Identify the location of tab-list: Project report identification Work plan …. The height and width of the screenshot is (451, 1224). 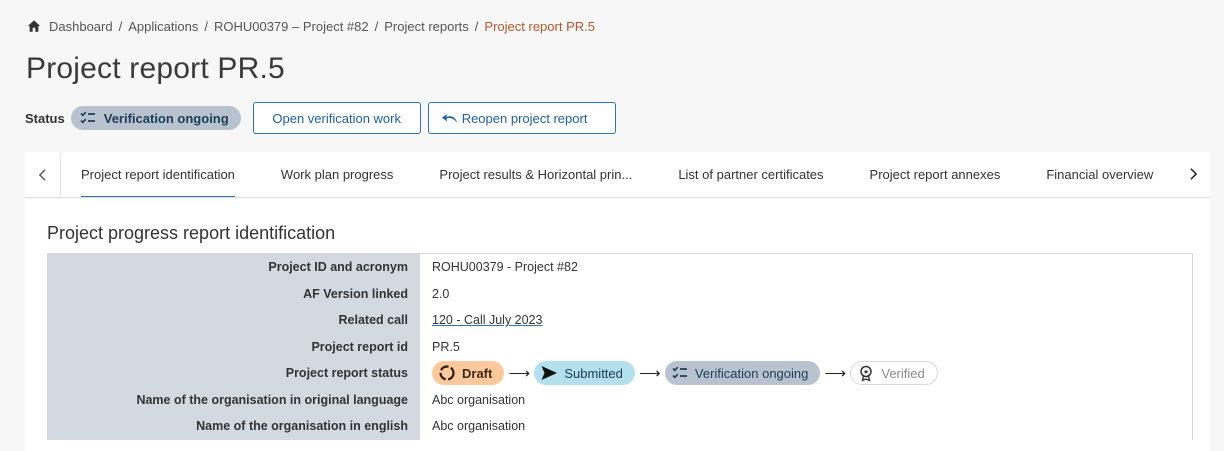
(635, 175).